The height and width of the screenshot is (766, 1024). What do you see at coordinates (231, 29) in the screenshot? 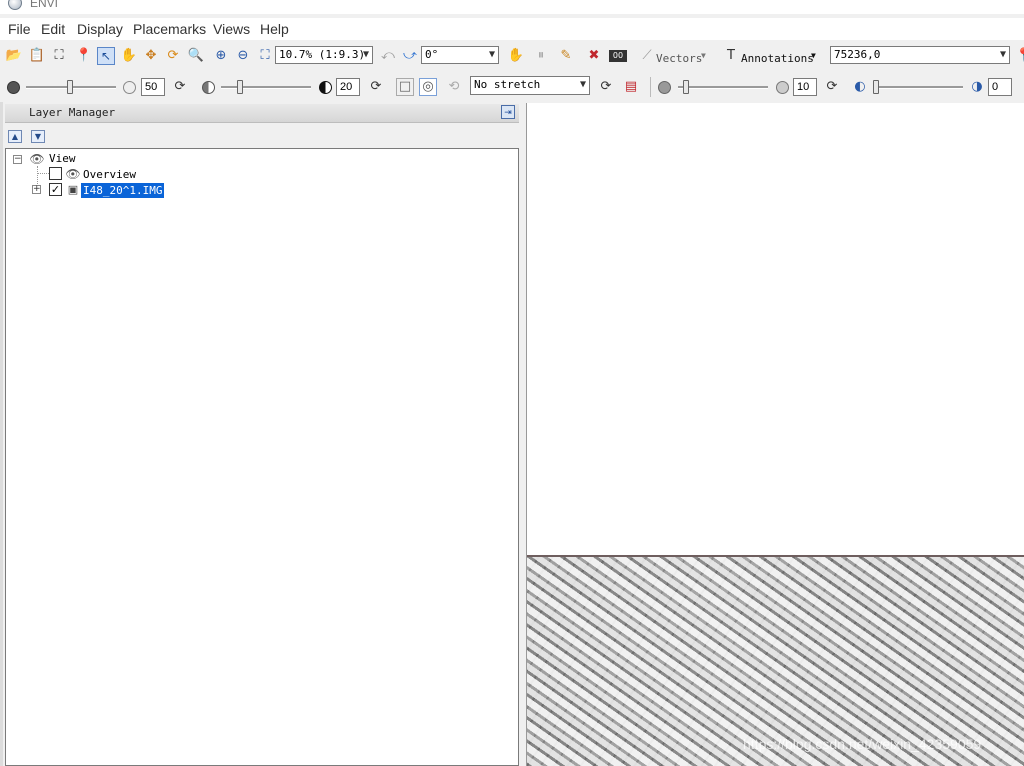
I see `menu-views: Views` at bounding box center [231, 29].